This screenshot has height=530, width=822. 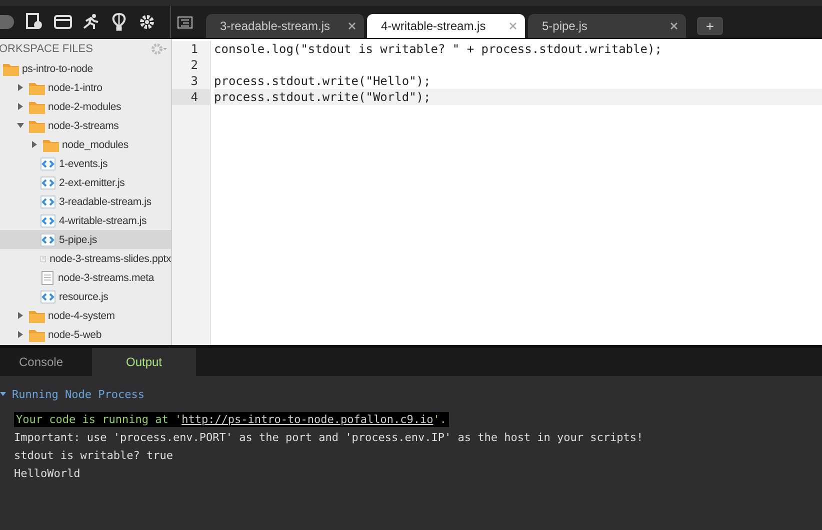 What do you see at coordinates (446, 26) in the screenshot?
I see `editor-tab: 4-writable-stream.js` at bounding box center [446, 26].